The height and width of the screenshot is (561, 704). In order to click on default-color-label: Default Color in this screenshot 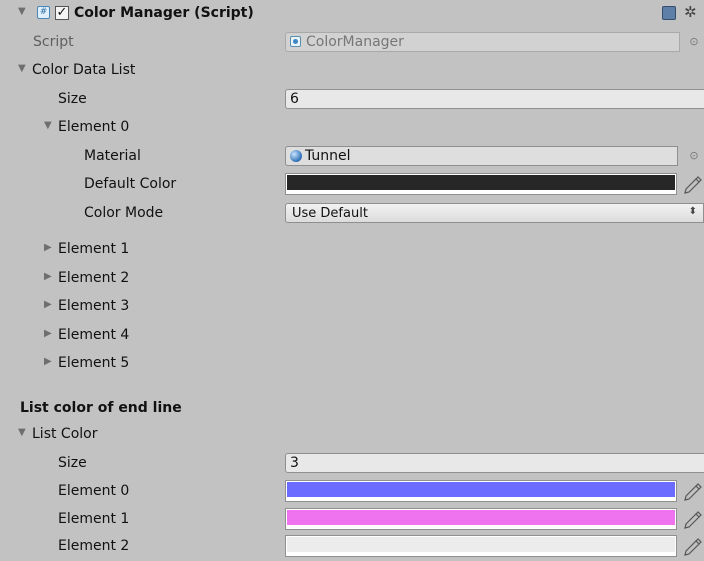, I will do `click(130, 184)`.